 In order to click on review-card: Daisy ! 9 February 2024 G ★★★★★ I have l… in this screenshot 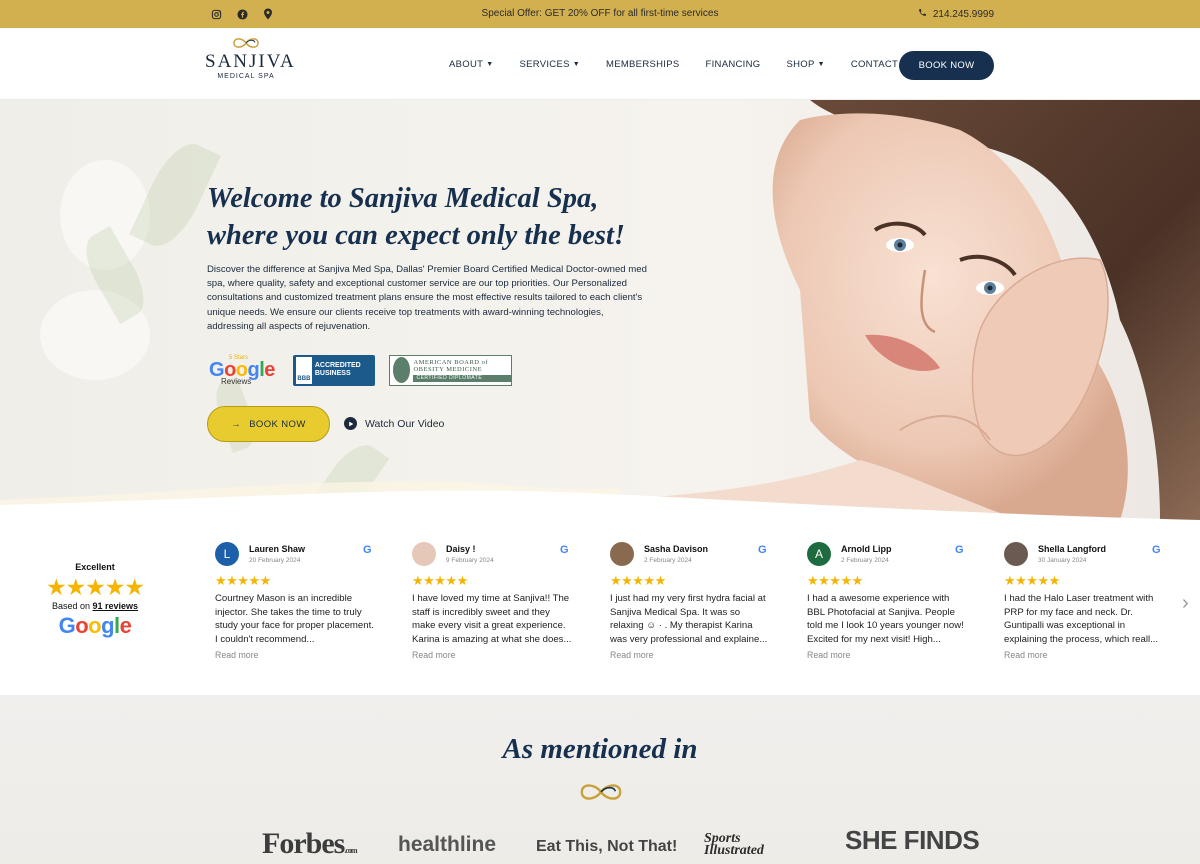, I will do `click(492, 607)`.